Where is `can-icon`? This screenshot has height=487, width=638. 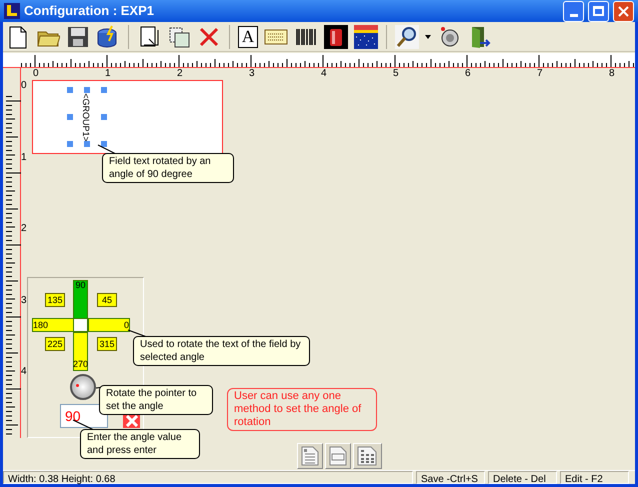
can-icon is located at coordinates (336, 36).